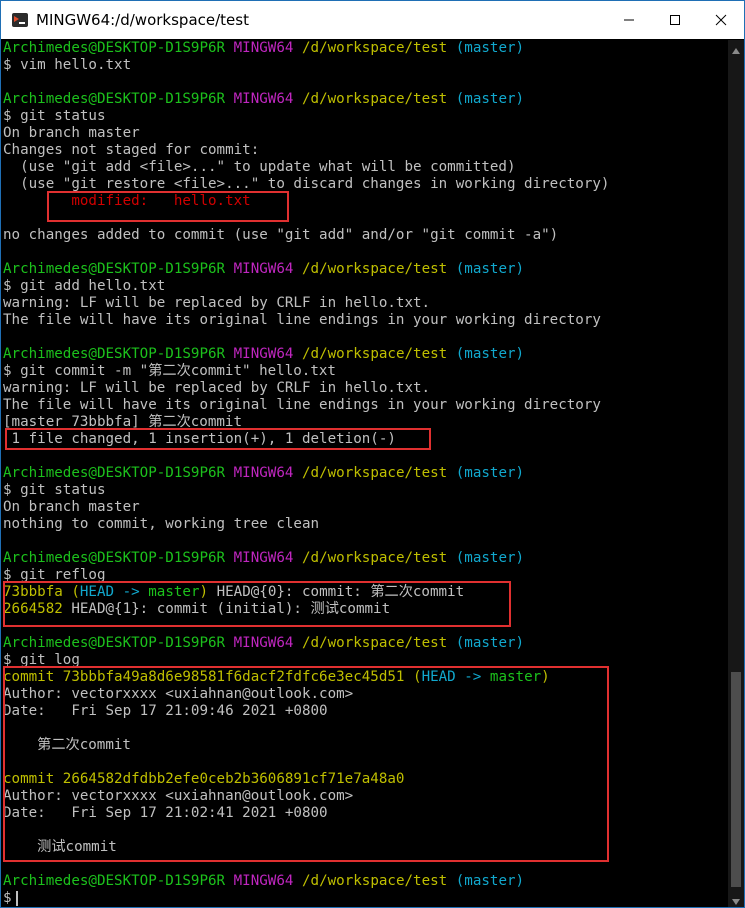 The image size is (745, 908). What do you see at coordinates (736, 779) in the screenshot?
I see `scroll-thumb` at bounding box center [736, 779].